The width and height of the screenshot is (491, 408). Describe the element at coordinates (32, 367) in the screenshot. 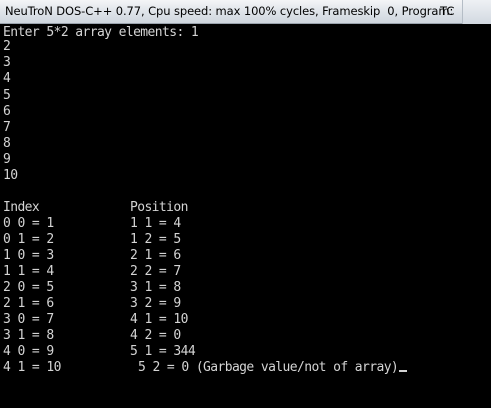

I see `index-cell: 4 1 = 10` at that location.